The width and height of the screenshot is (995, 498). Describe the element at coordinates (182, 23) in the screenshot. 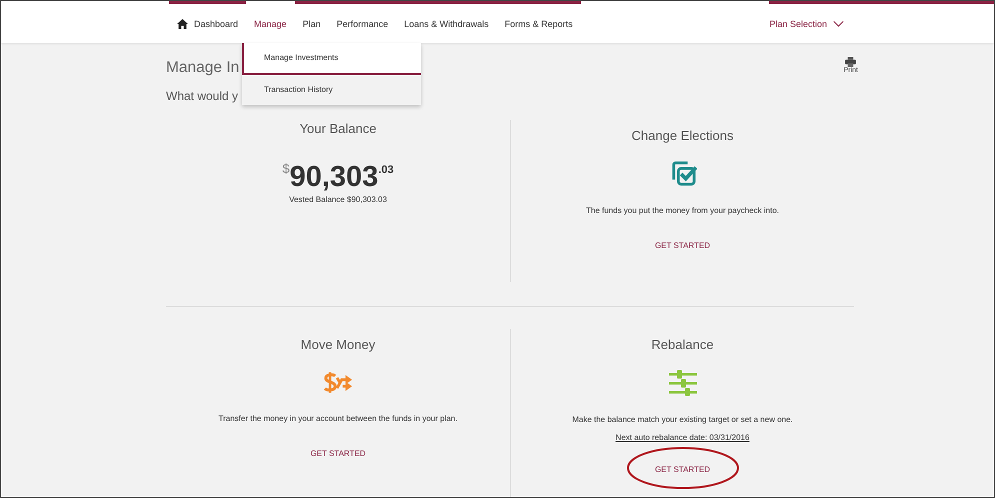

I see `home-icon` at that location.